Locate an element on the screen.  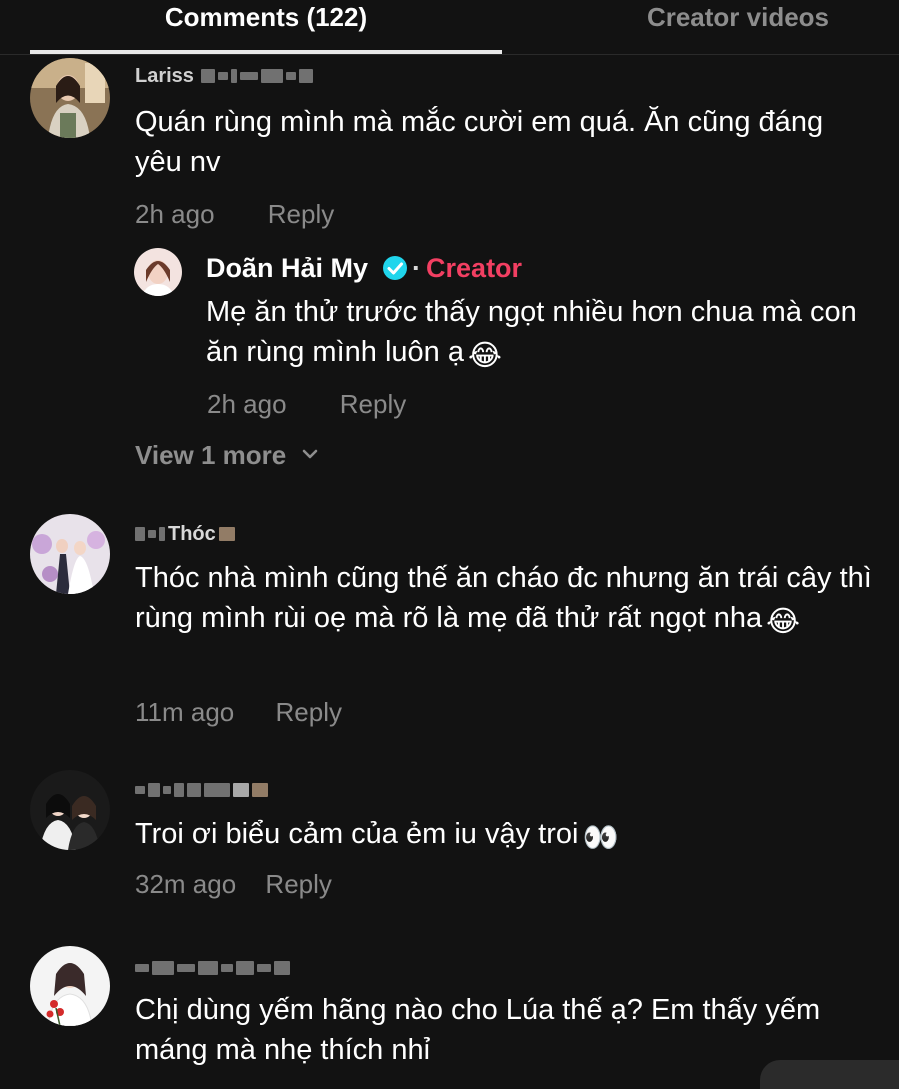
eyes-emoji-icon: 👀 is located at coordinates (600, 838).